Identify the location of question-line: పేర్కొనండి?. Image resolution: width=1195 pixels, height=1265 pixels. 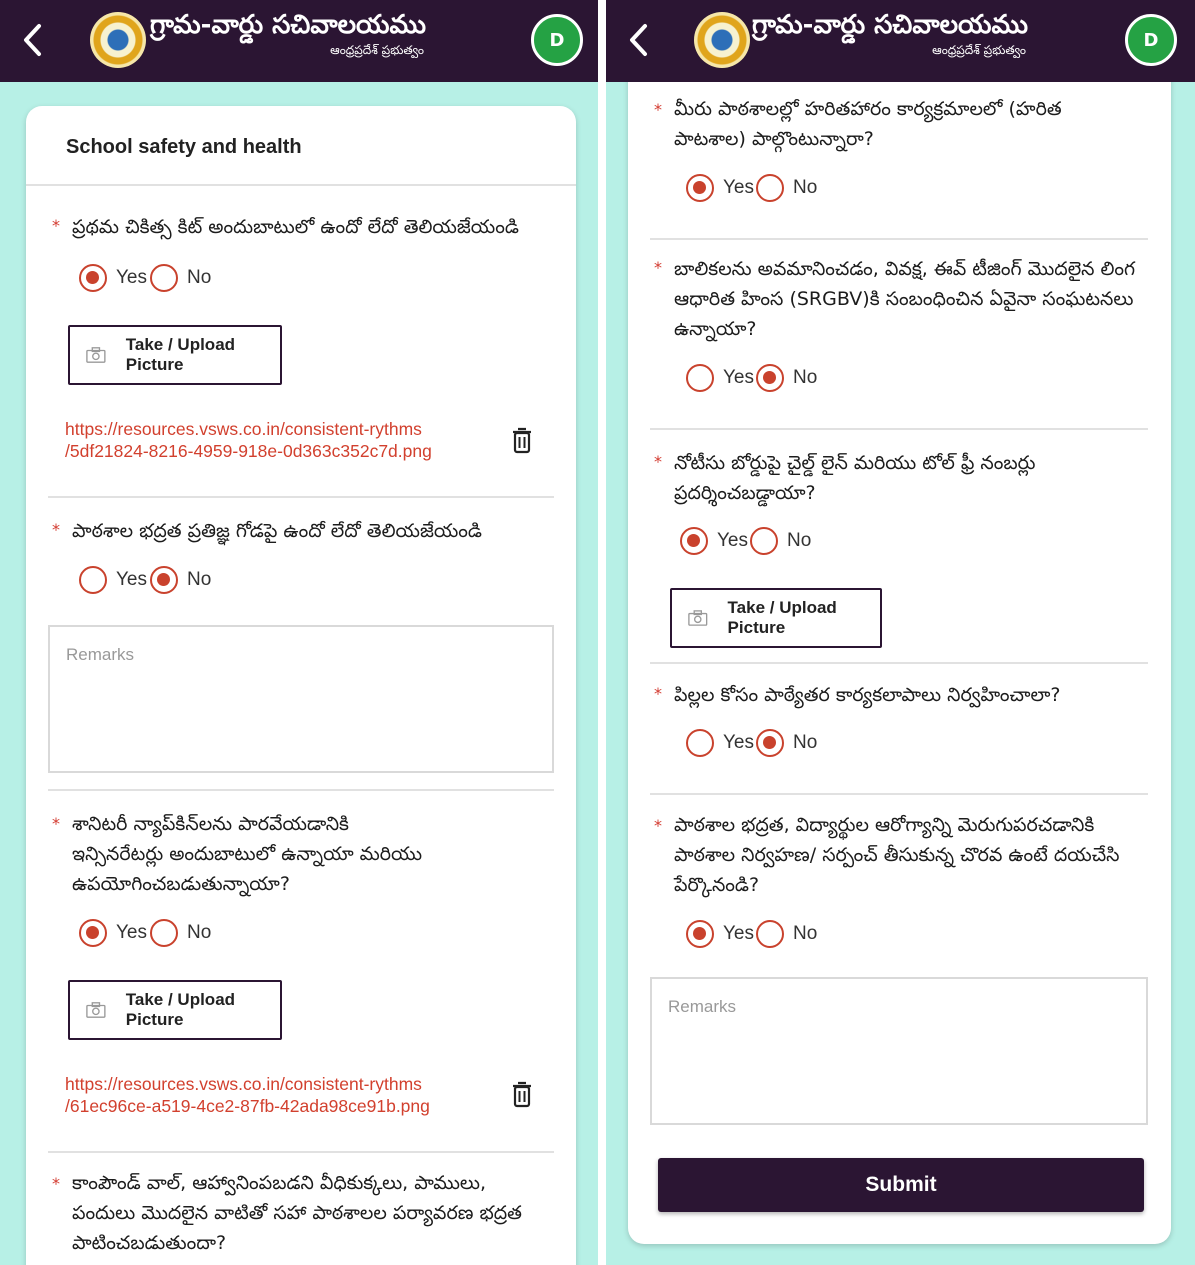
(717, 885).